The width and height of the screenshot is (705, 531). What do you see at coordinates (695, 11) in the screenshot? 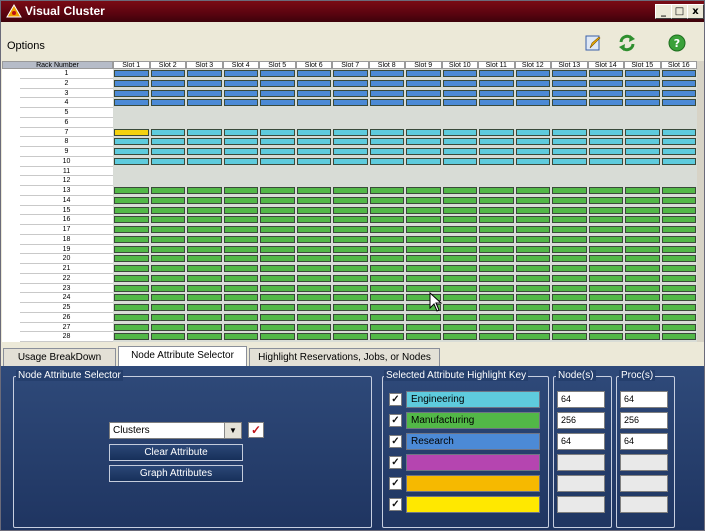
I see `close-button: x` at bounding box center [695, 11].